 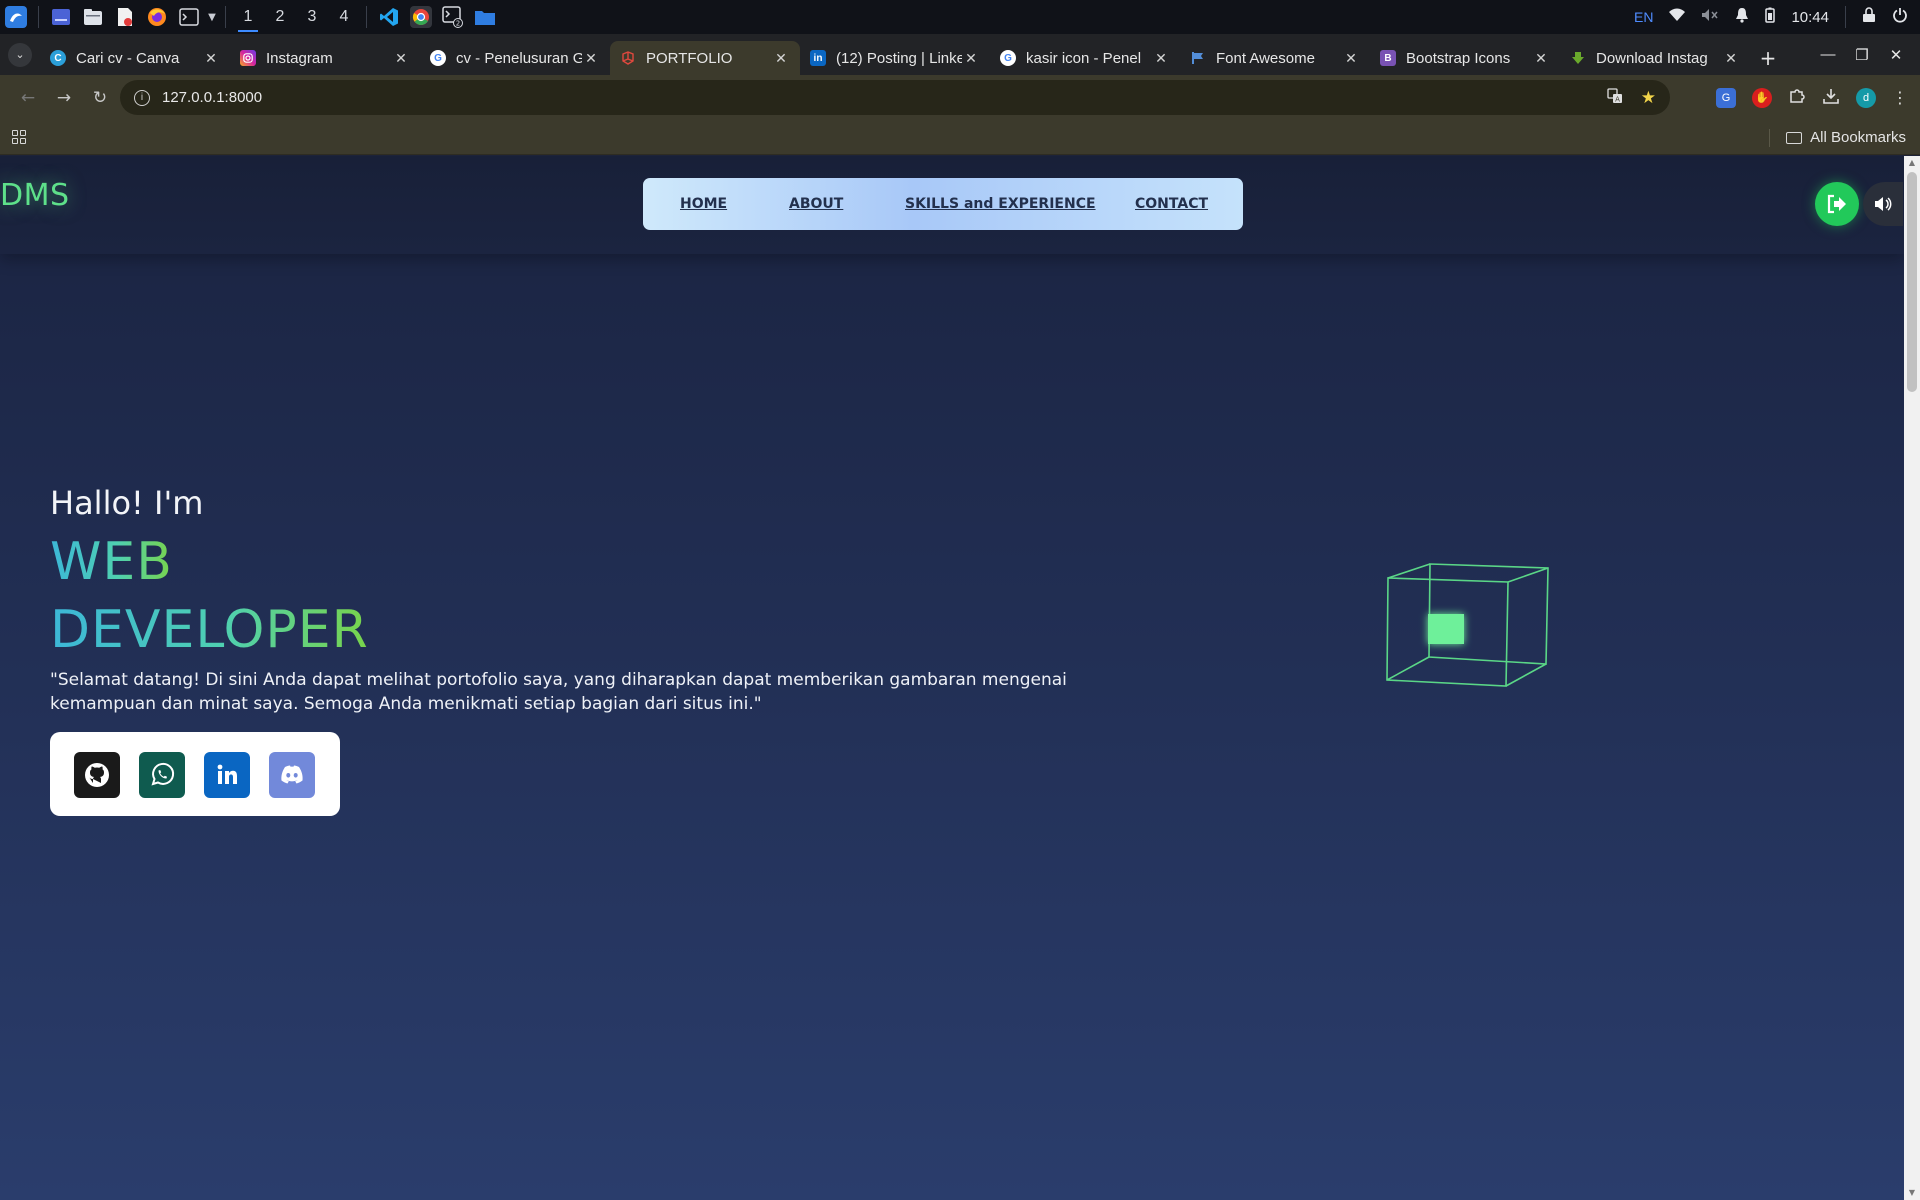 What do you see at coordinates (1912, 678) in the screenshot?
I see `page-scrollbar: ▲ ▼` at bounding box center [1912, 678].